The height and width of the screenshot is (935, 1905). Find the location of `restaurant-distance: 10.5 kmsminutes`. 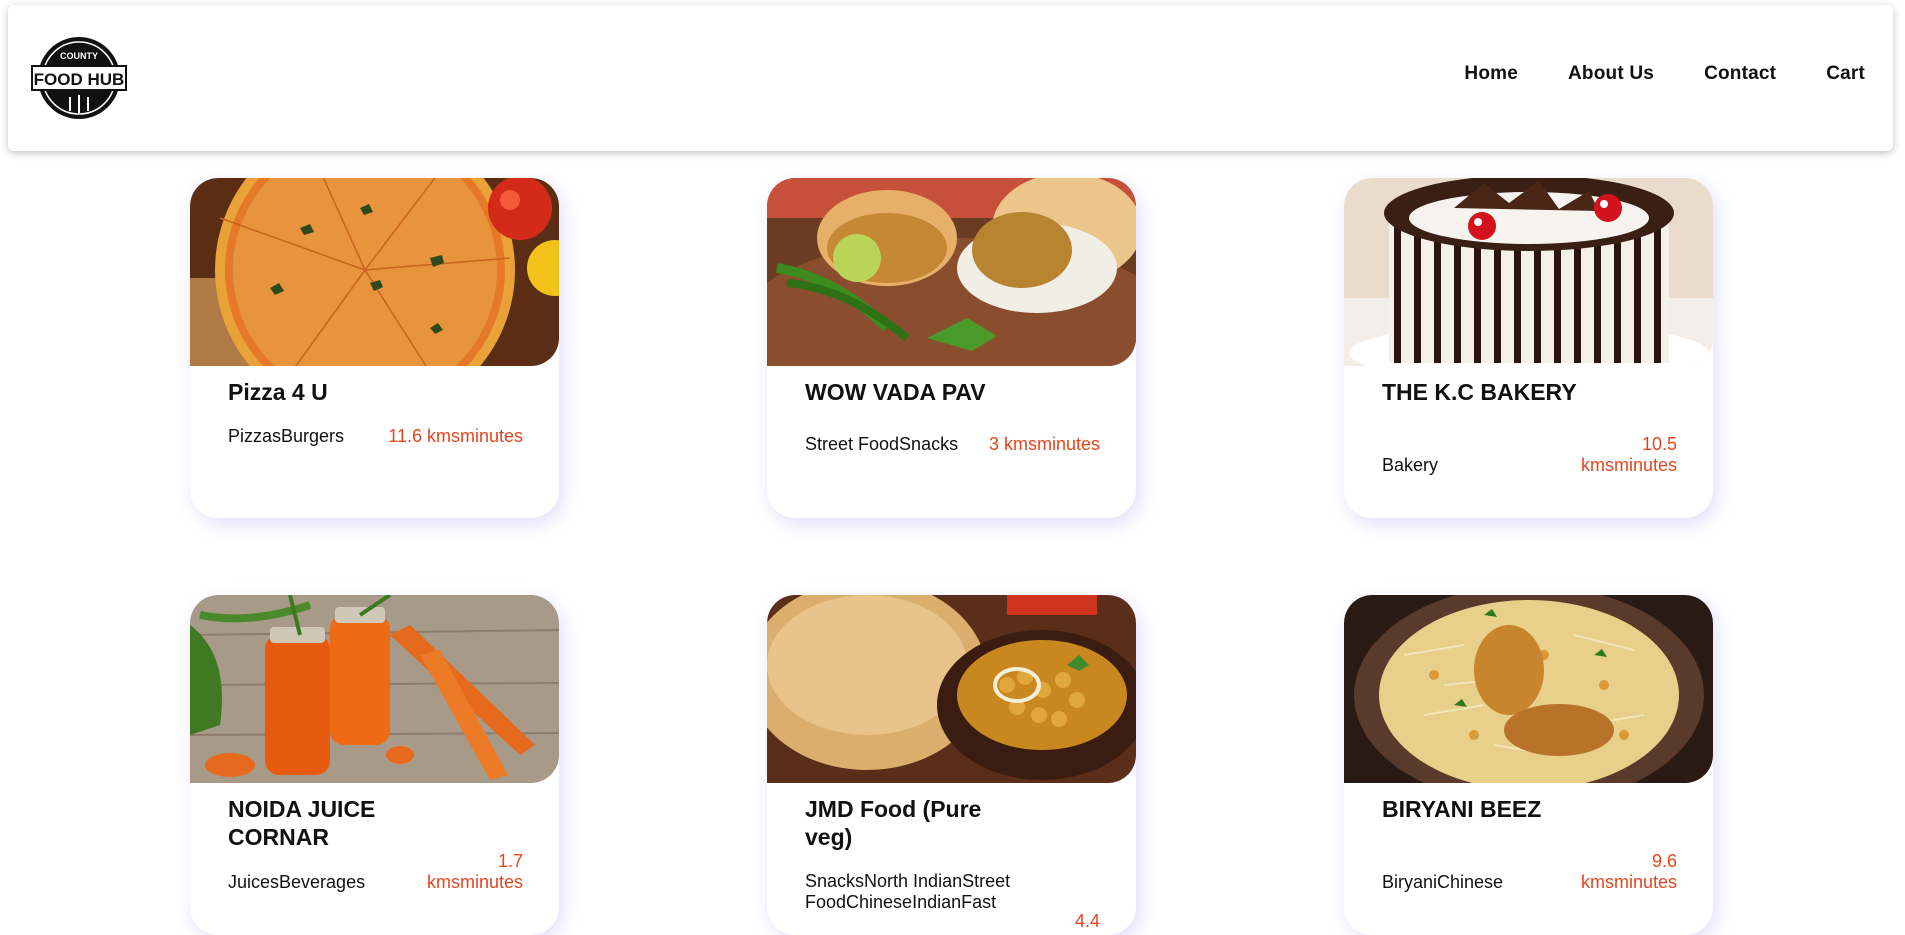

restaurant-distance: 10.5 kmsminutes is located at coordinates (1628, 454).